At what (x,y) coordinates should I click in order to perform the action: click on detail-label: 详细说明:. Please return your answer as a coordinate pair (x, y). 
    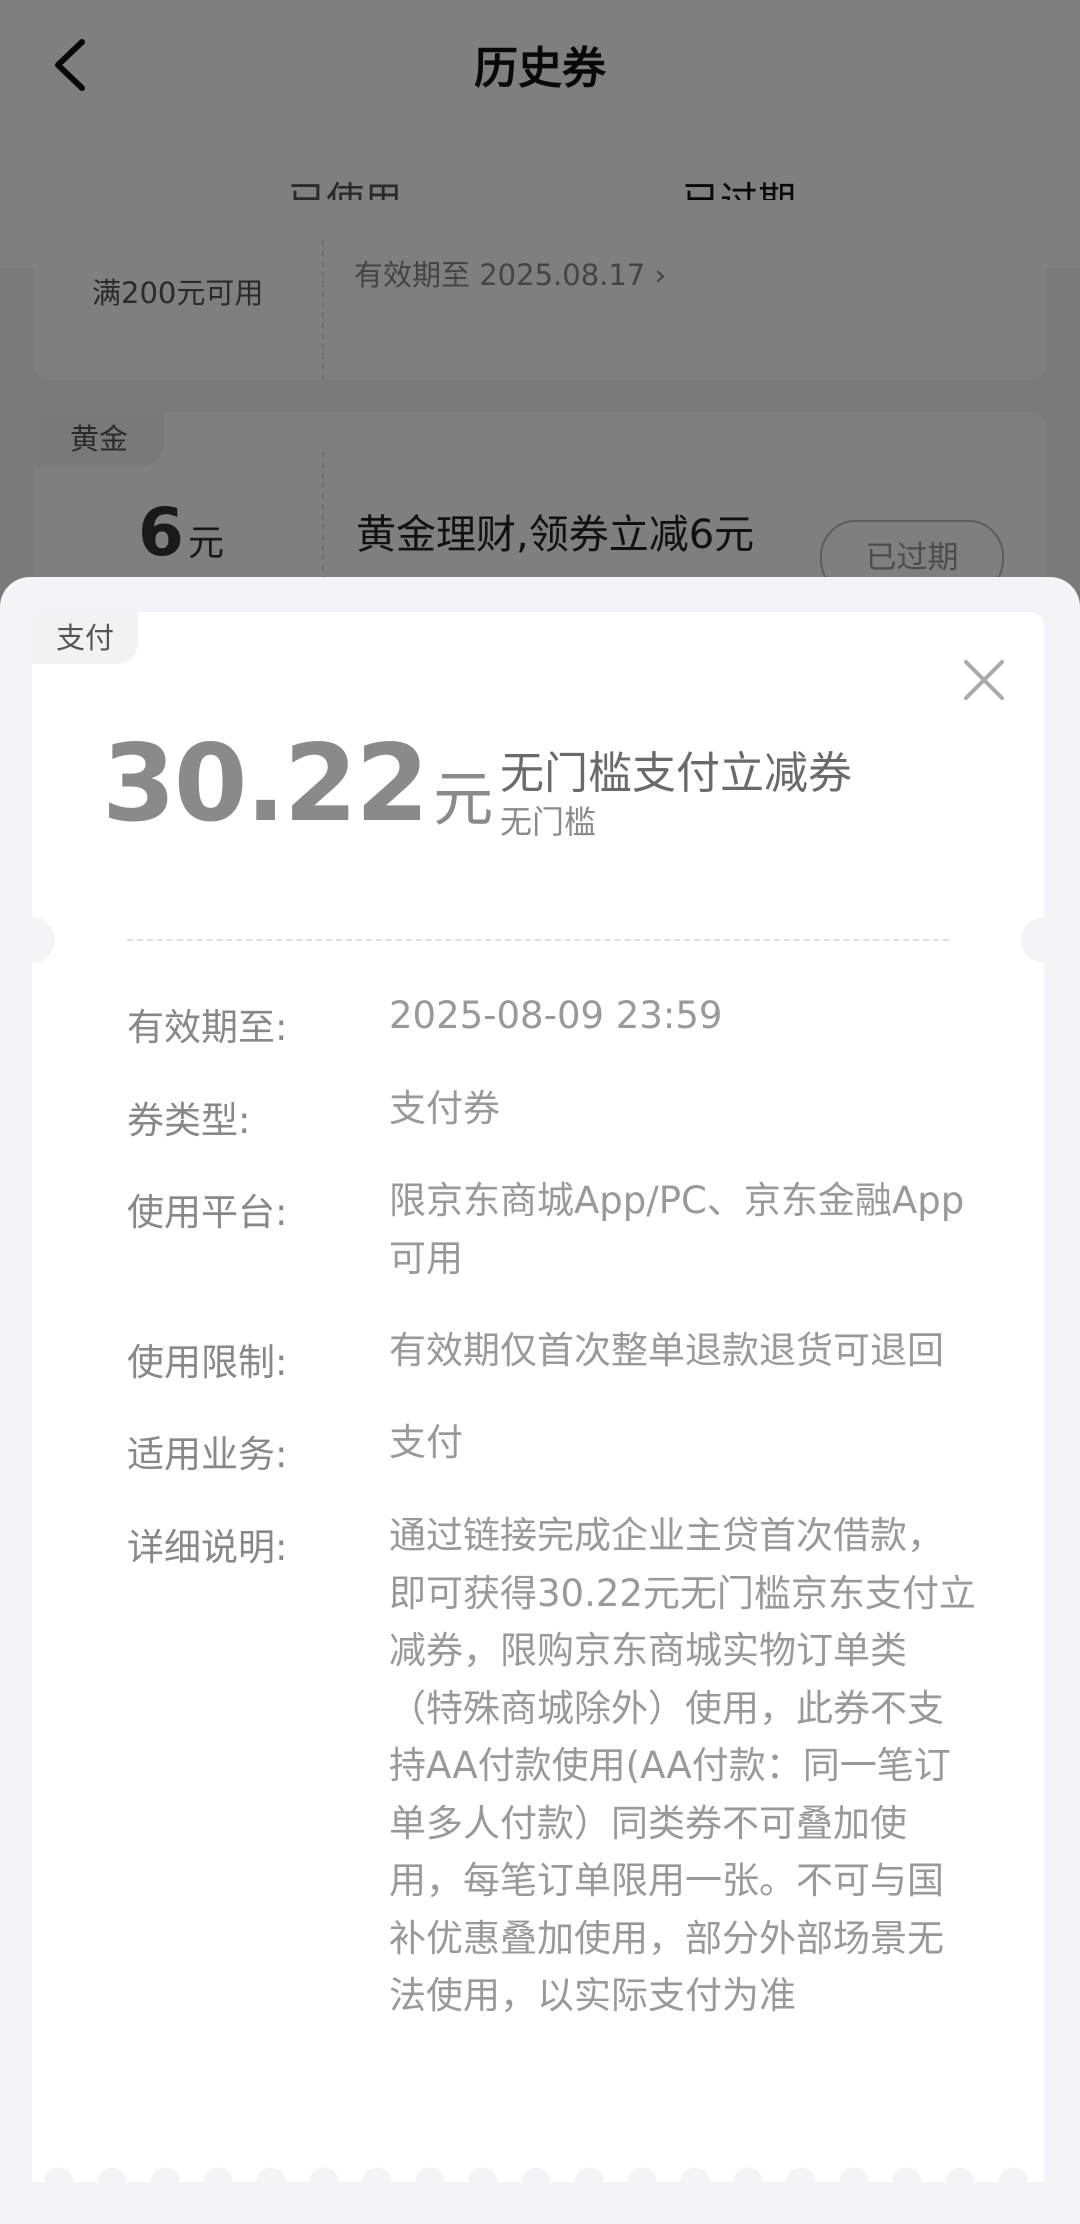
    Looking at the image, I should click on (207, 1547).